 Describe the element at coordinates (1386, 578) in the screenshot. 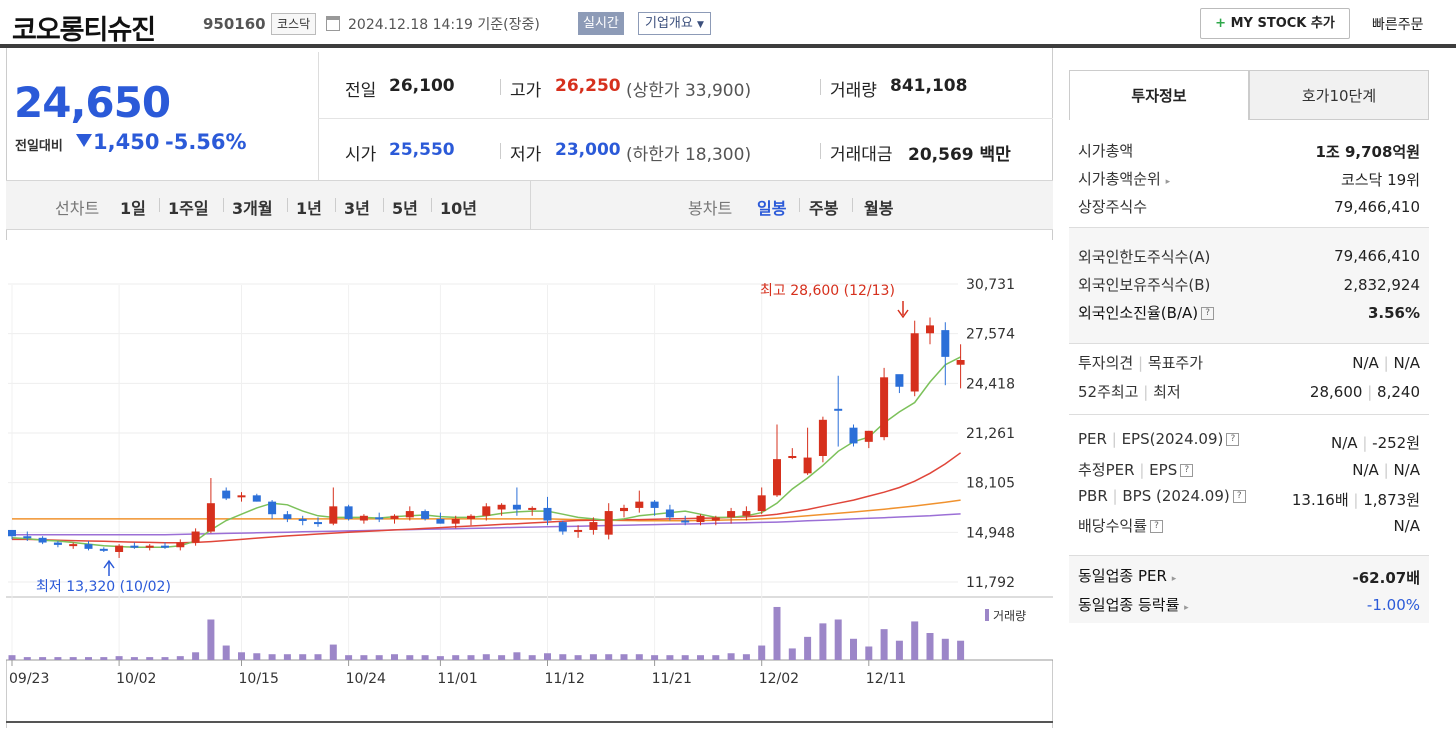

I see `sector-per-value: -62.07배` at that location.